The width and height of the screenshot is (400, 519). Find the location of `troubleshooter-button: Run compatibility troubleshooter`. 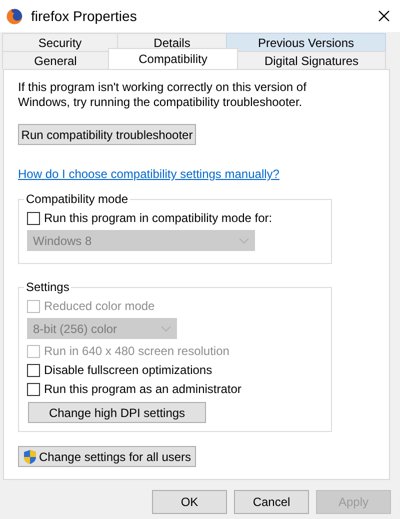

troubleshooter-button: Run compatibility troubleshooter is located at coordinates (107, 134).